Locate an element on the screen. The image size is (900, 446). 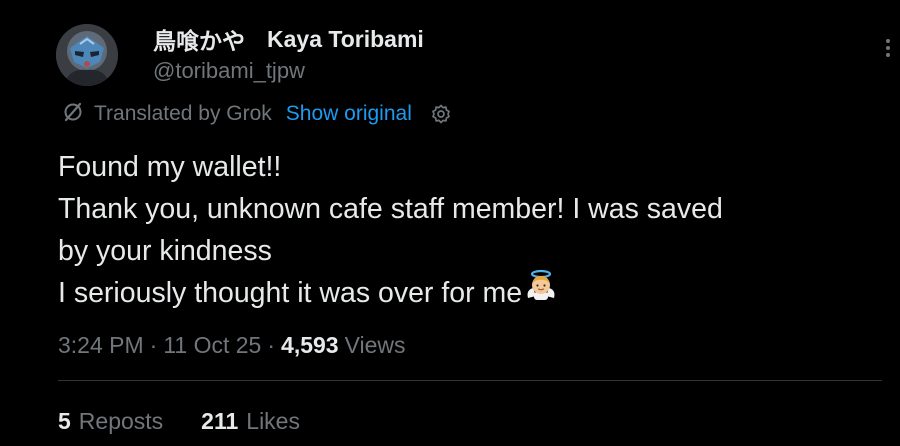
translate-off-icon is located at coordinates (73, 114).